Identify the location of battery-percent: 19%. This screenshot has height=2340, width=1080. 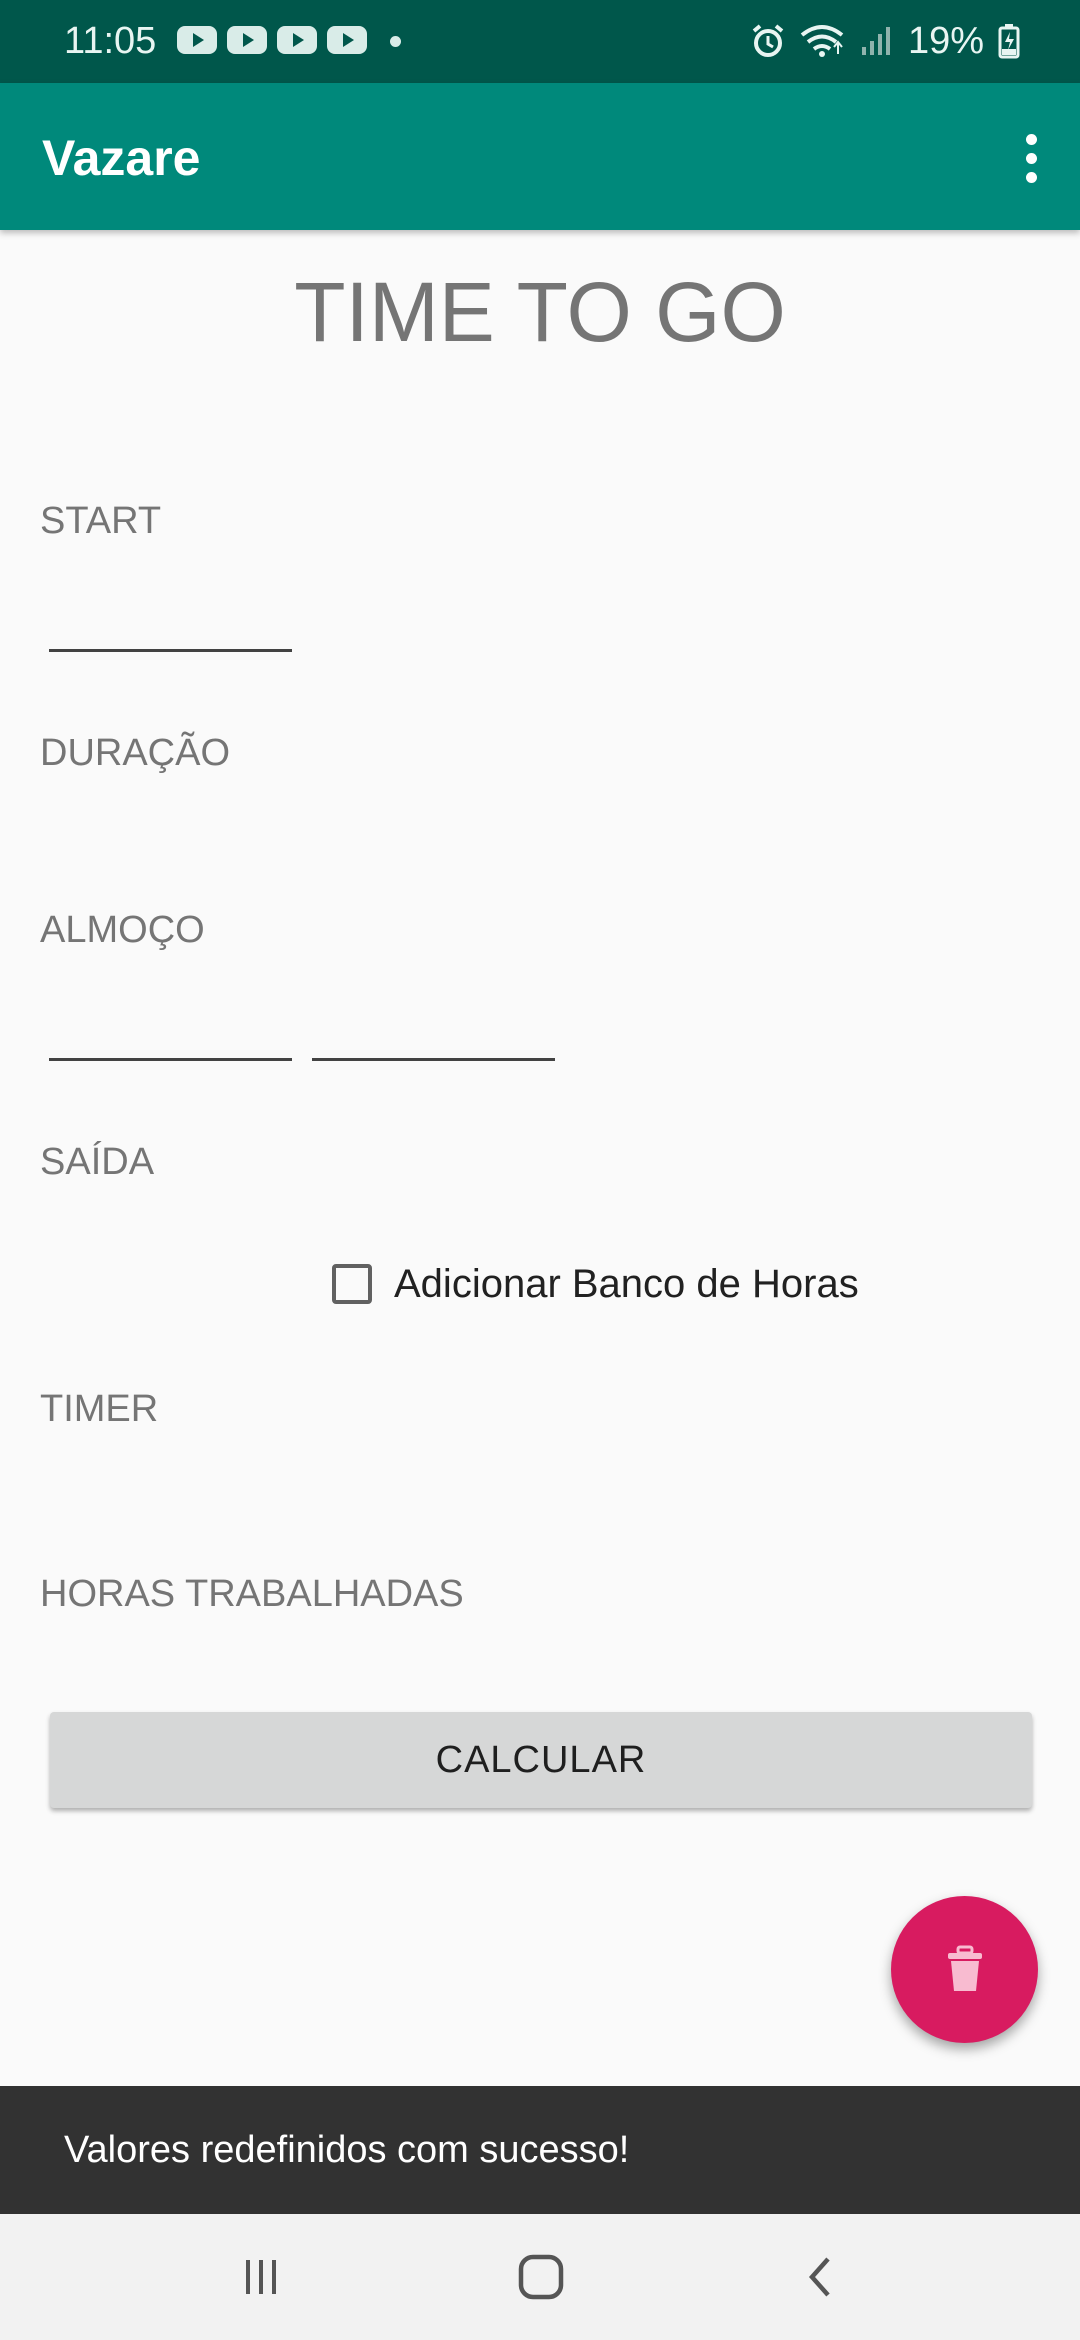
(945, 41).